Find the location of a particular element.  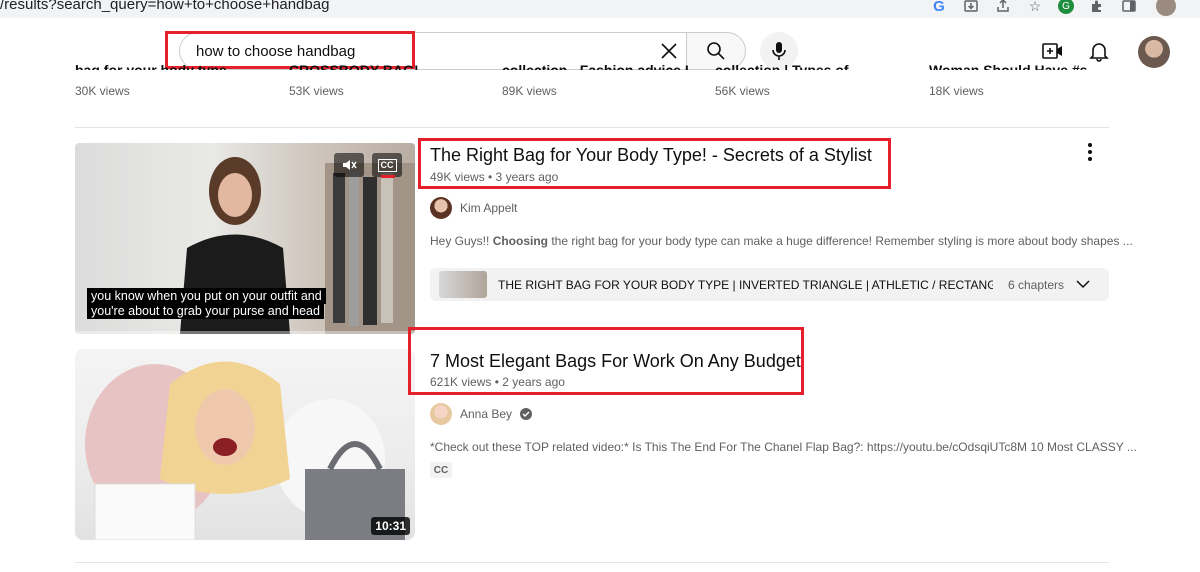

cc-icon: CC is located at coordinates (387, 165).